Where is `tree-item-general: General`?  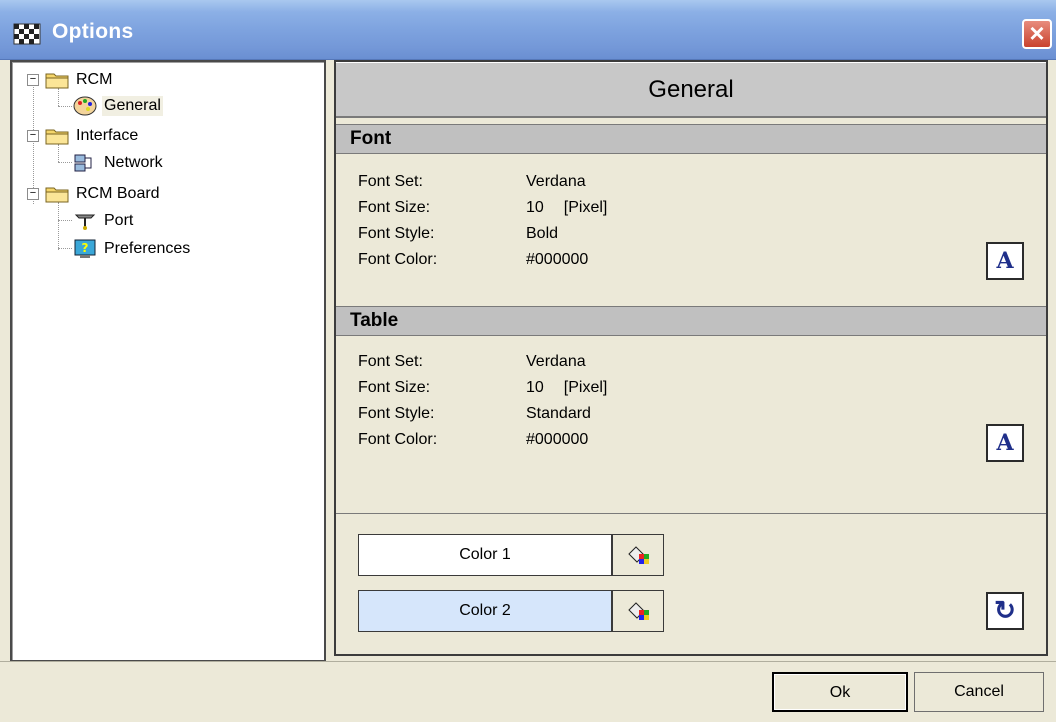
tree-item-general: General is located at coordinates (117, 106).